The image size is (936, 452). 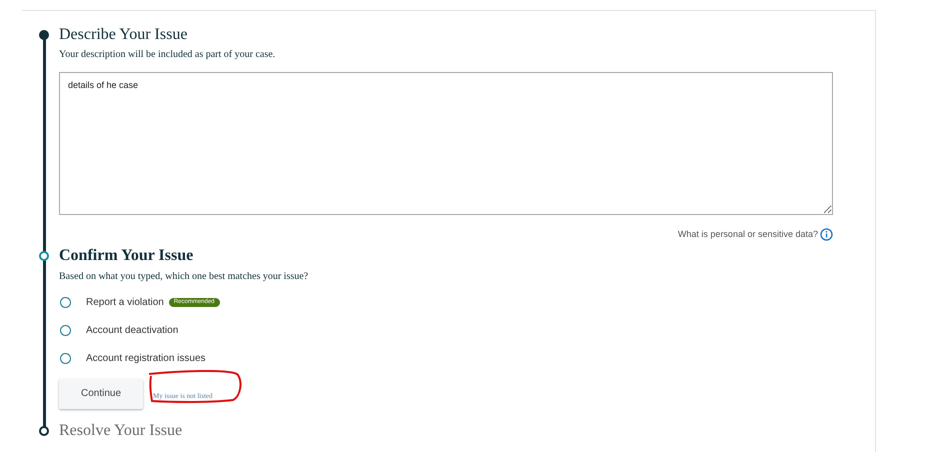 What do you see at coordinates (184, 277) in the screenshot?
I see `step-subtitle: Based on what you typed, which one best matches your issue?` at bounding box center [184, 277].